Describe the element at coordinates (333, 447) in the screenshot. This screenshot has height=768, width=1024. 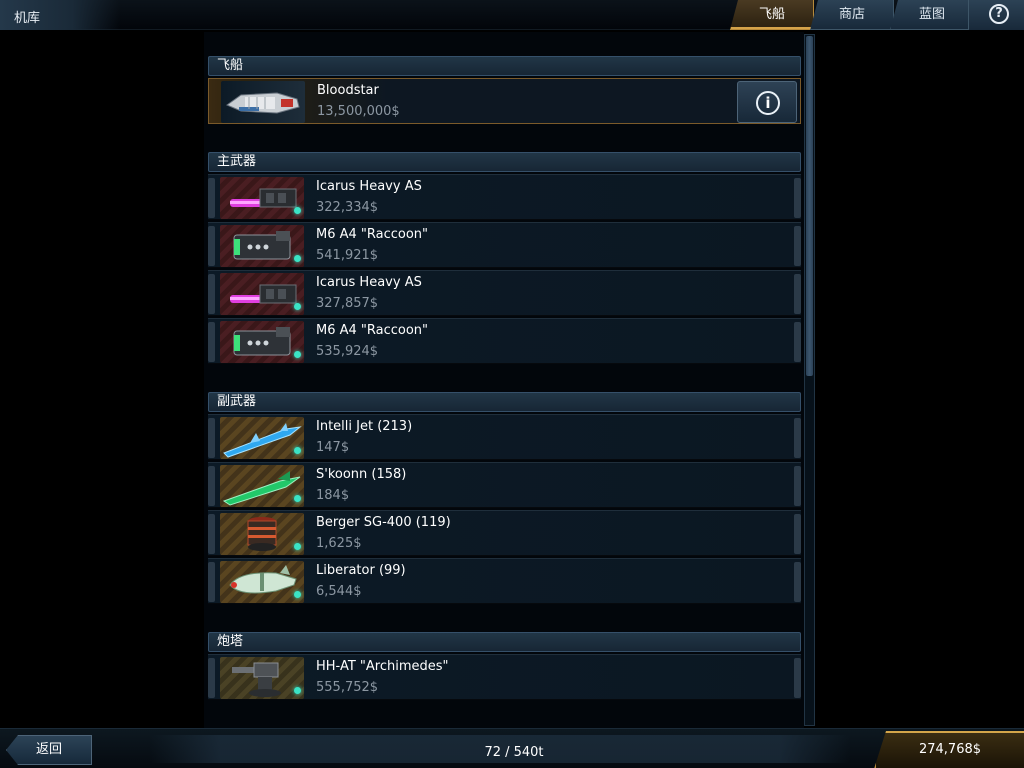
I see `item-price: 147$` at that location.